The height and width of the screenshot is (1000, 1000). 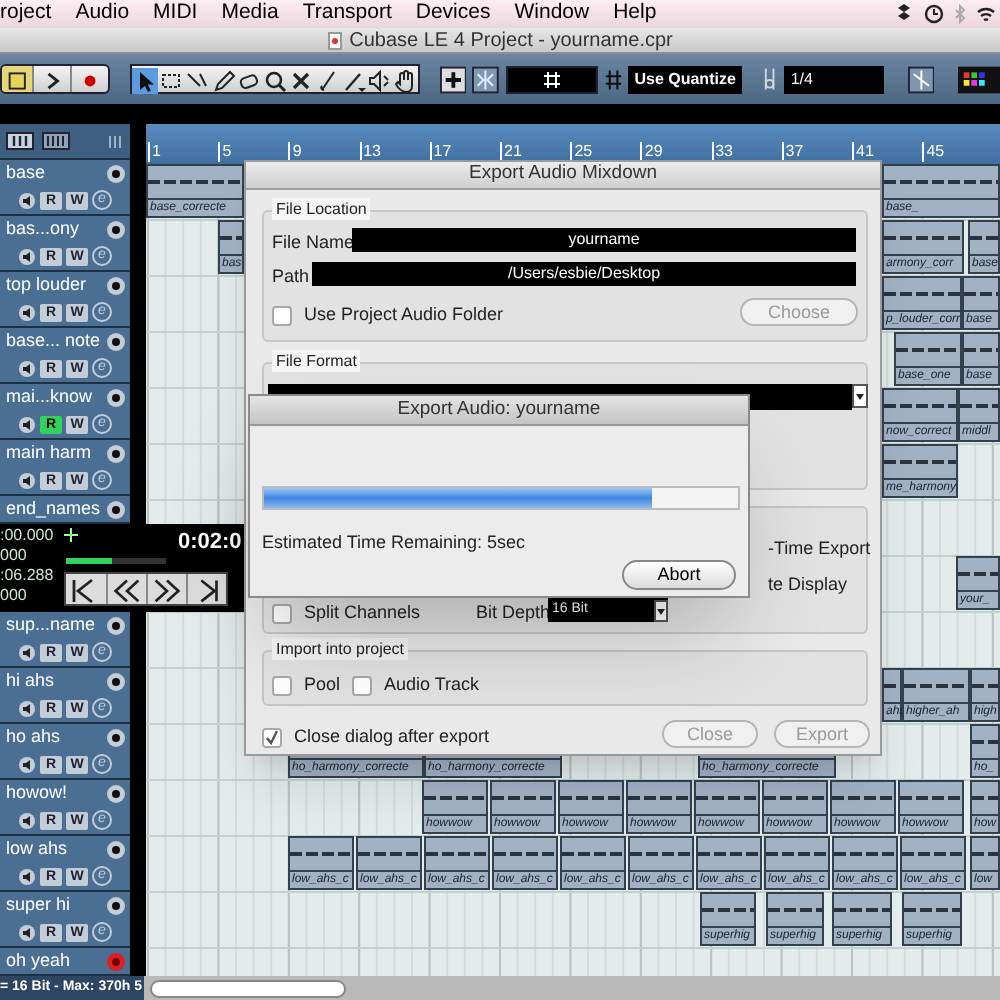 What do you see at coordinates (54, 341) in the screenshot?
I see `track-name: base... note` at bounding box center [54, 341].